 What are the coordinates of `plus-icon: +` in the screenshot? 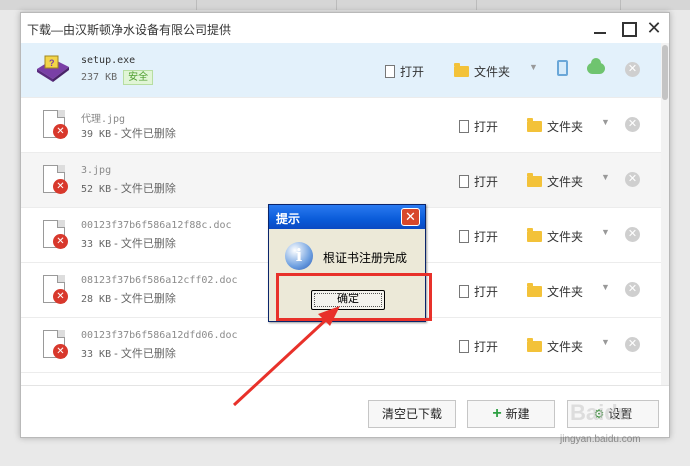 It's located at (497, 413).